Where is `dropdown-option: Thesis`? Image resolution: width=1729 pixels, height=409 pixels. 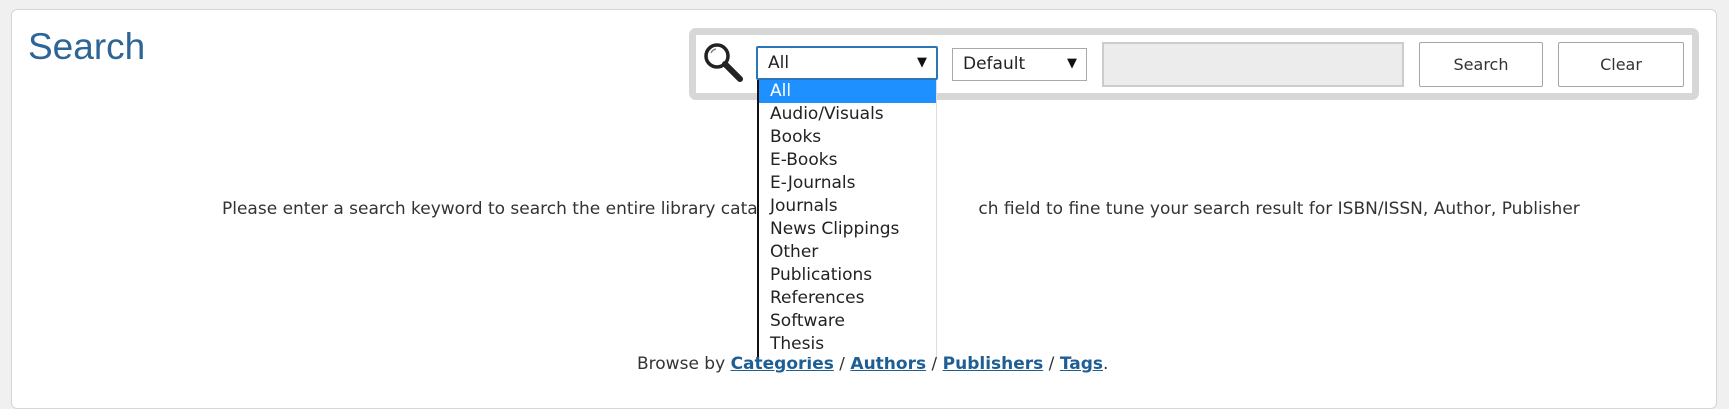 dropdown-option: Thesis is located at coordinates (847, 344).